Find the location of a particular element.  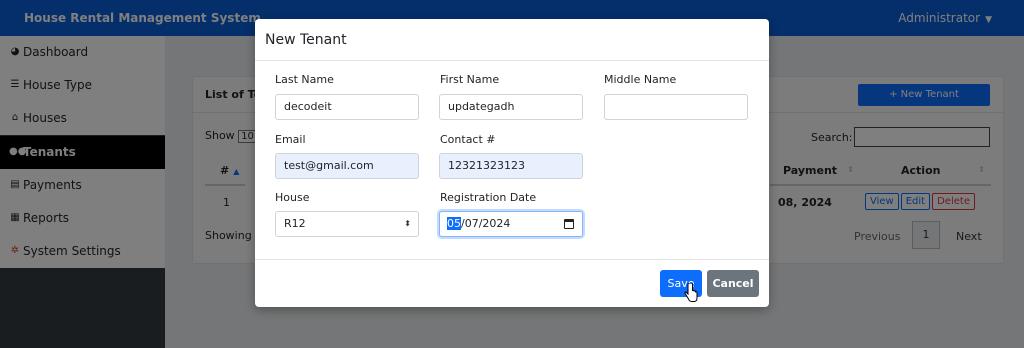

date-rest: /07/2024 is located at coordinates (486, 223).